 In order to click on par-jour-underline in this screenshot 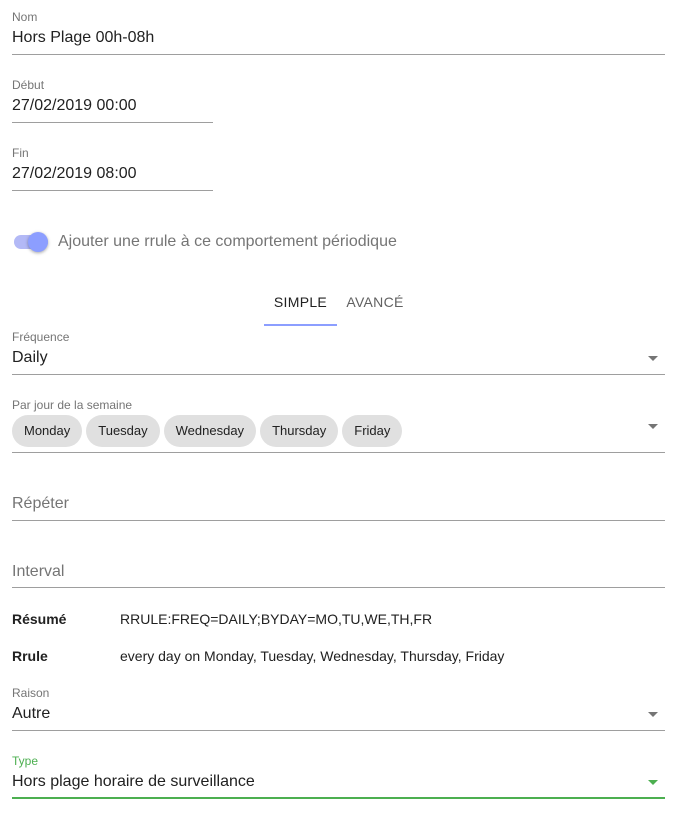, I will do `click(338, 452)`.